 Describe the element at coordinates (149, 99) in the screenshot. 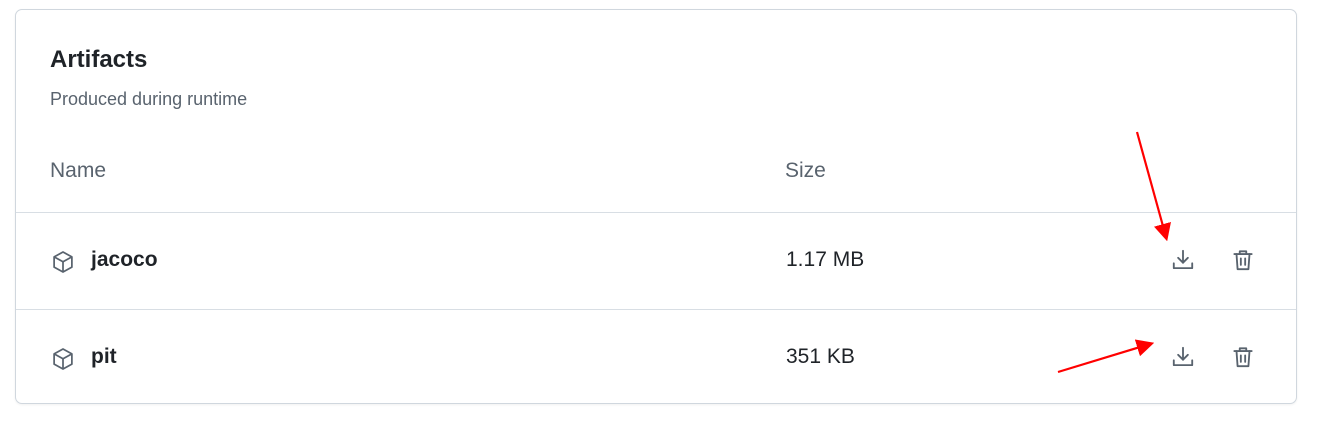

I see `section-subtitle: Produced during runtime` at that location.